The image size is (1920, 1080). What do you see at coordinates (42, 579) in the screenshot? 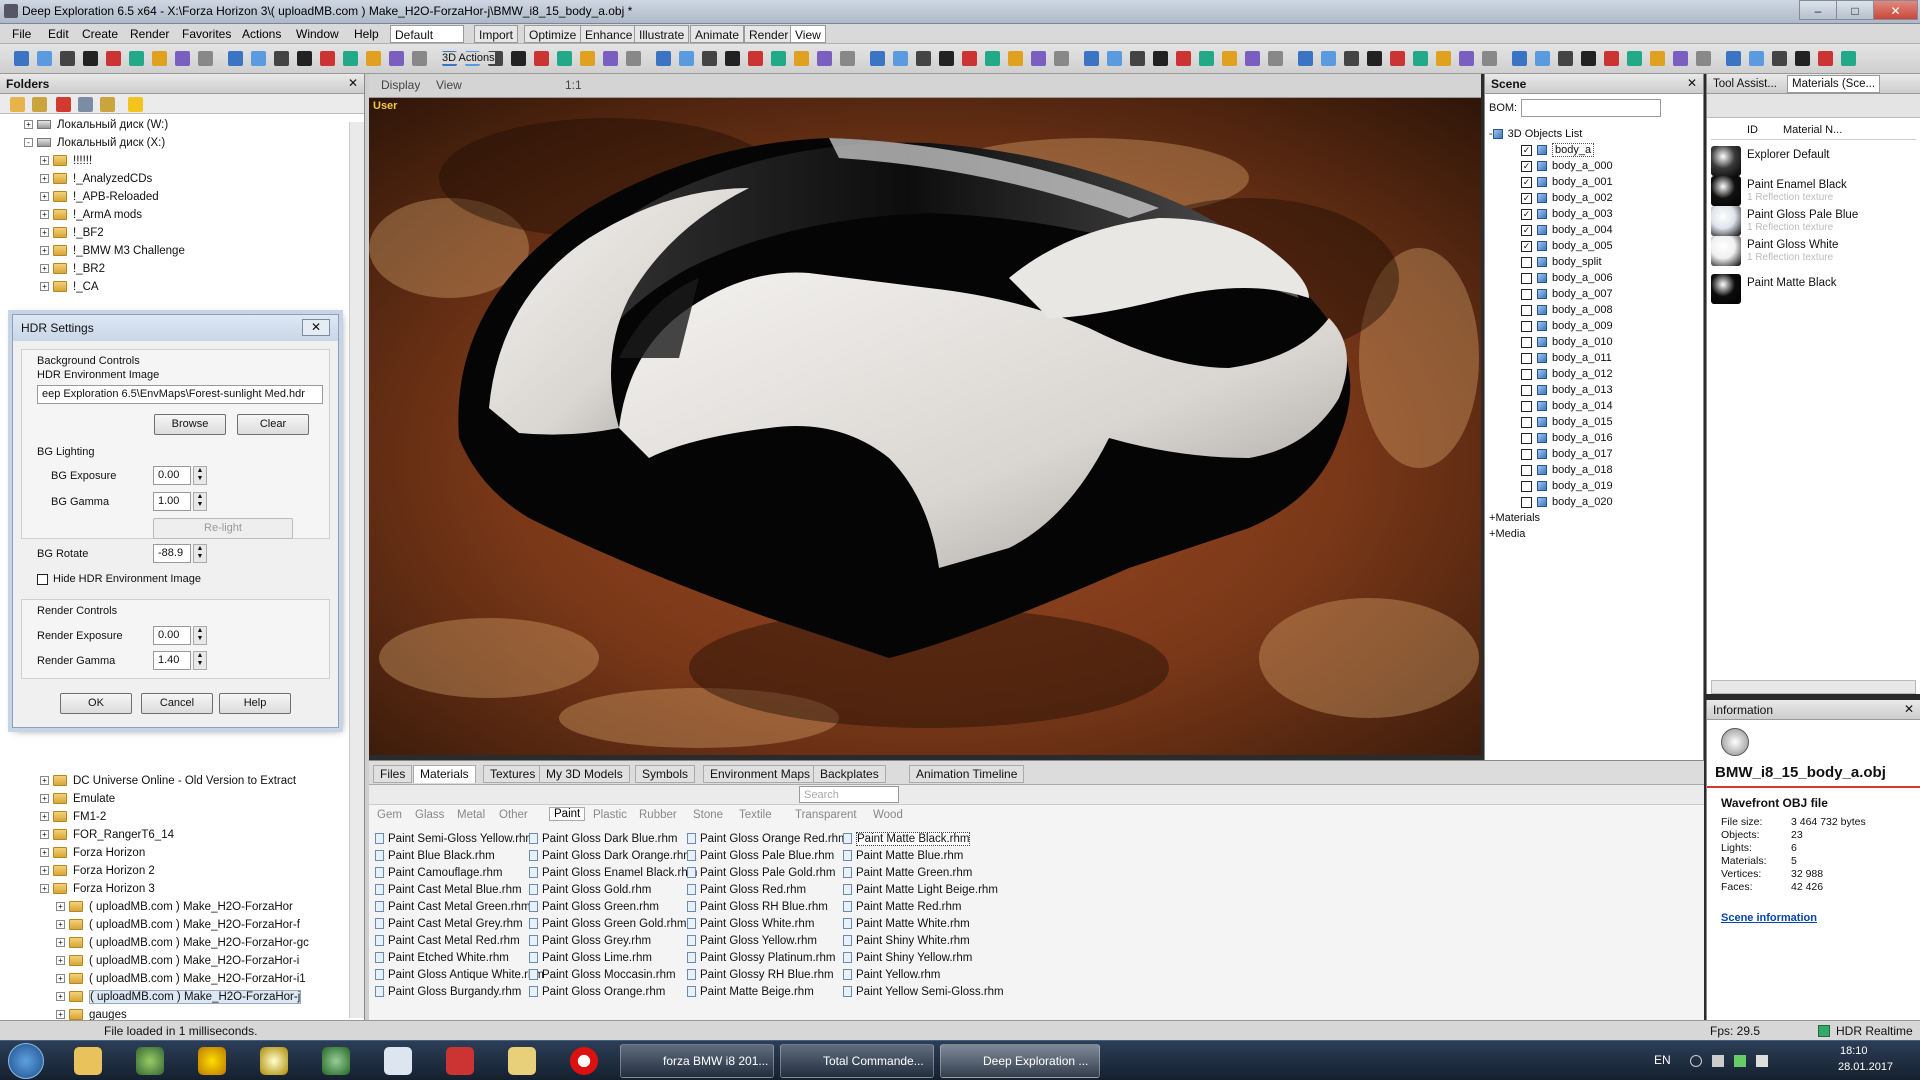
I see `hide-env-checkbox` at bounding box center [42, 579].